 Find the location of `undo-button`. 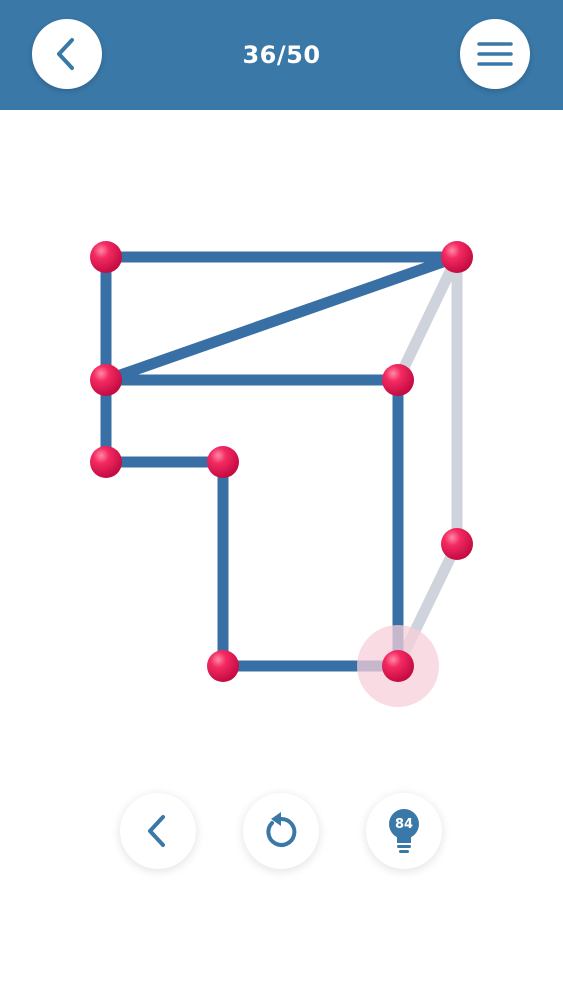

undo-button is located at coordinates (158, 831).